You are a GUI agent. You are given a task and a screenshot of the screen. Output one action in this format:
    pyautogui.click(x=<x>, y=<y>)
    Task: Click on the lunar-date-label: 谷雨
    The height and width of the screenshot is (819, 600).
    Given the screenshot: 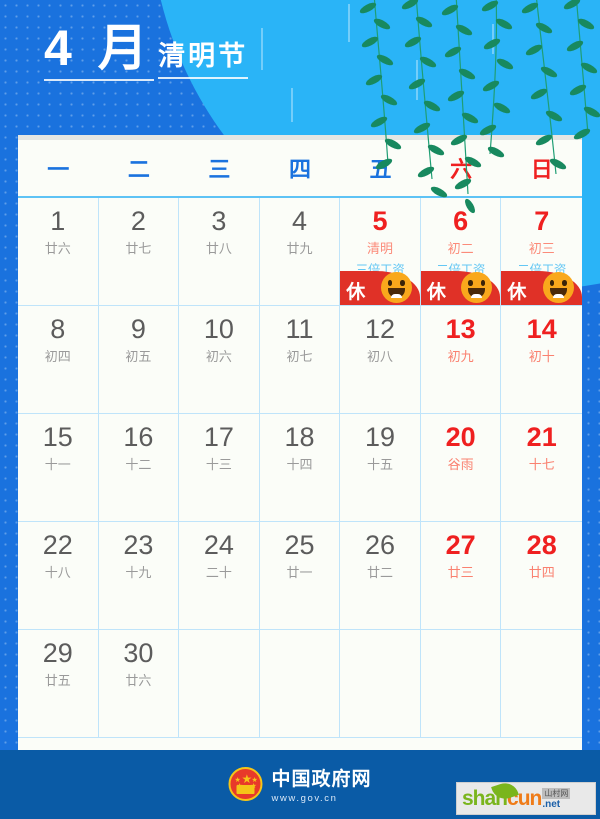 What is the action you would take?
    pyautogui.click(x=460, y=465)
    